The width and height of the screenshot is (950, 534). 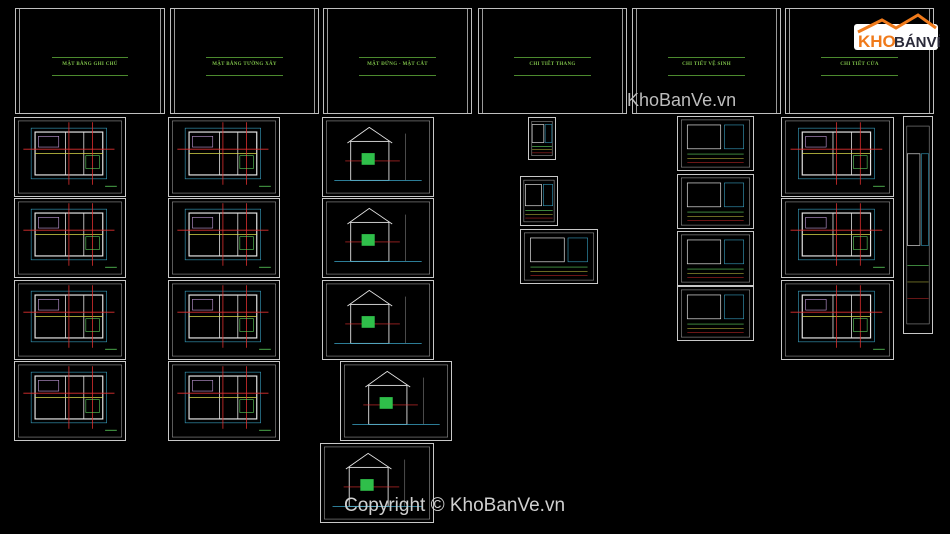 What do you see at coordinates (90, 64) in the screenshot?
I see `title-sheet-label: MẶT BẰNG GHI CHÚ` at bounding box center [90, 64].